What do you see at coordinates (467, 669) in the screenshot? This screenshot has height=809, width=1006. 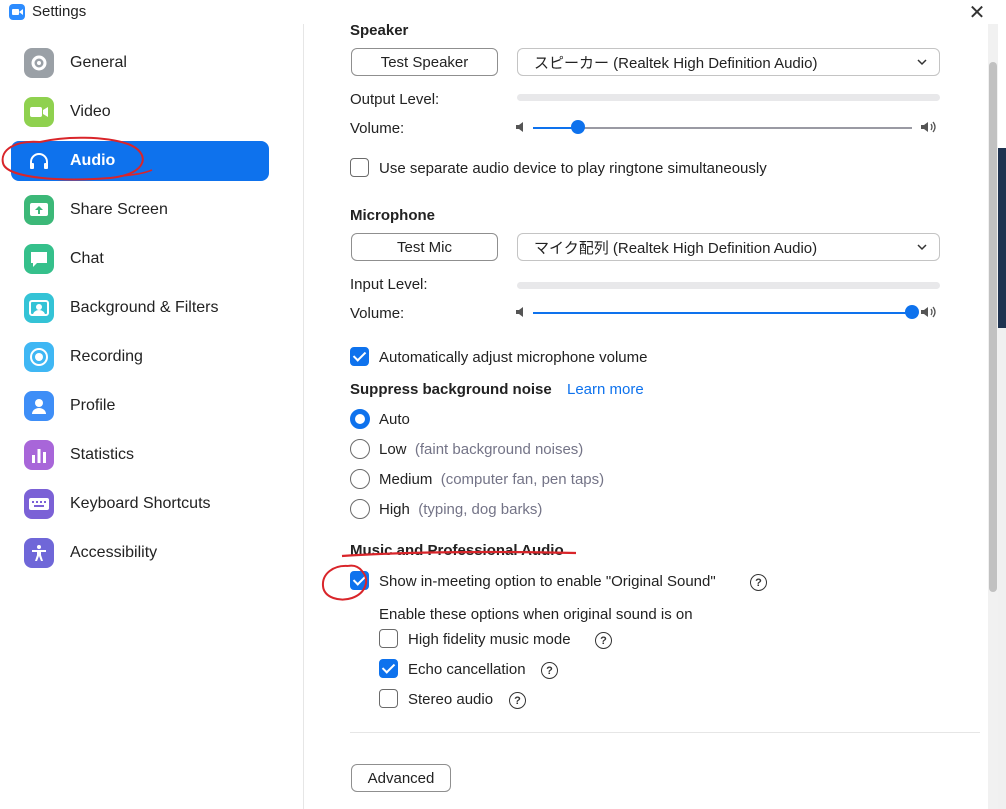 I see `echo-cancellation-label: Echo cancellation` at bounding box center [467, 669].